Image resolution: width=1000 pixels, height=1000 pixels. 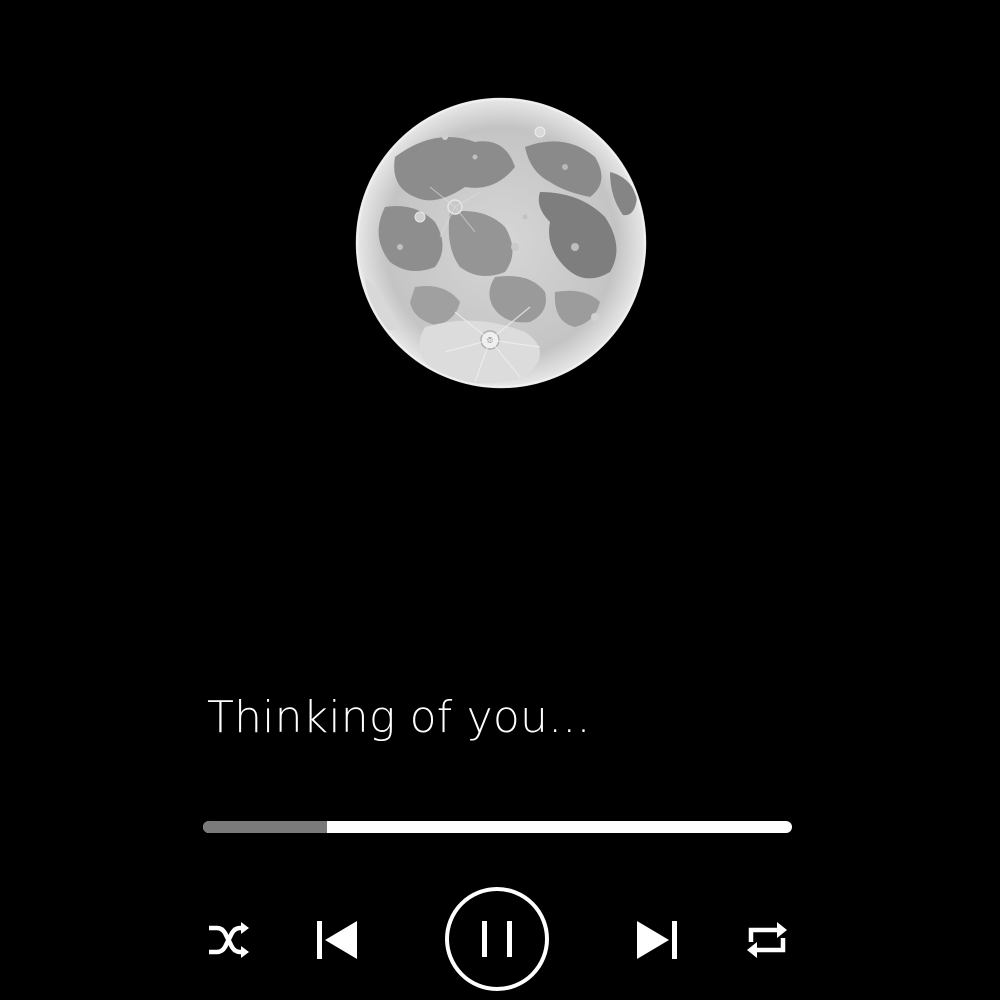 I want to click on full-moon-artwork, so click(x=501, y=243).